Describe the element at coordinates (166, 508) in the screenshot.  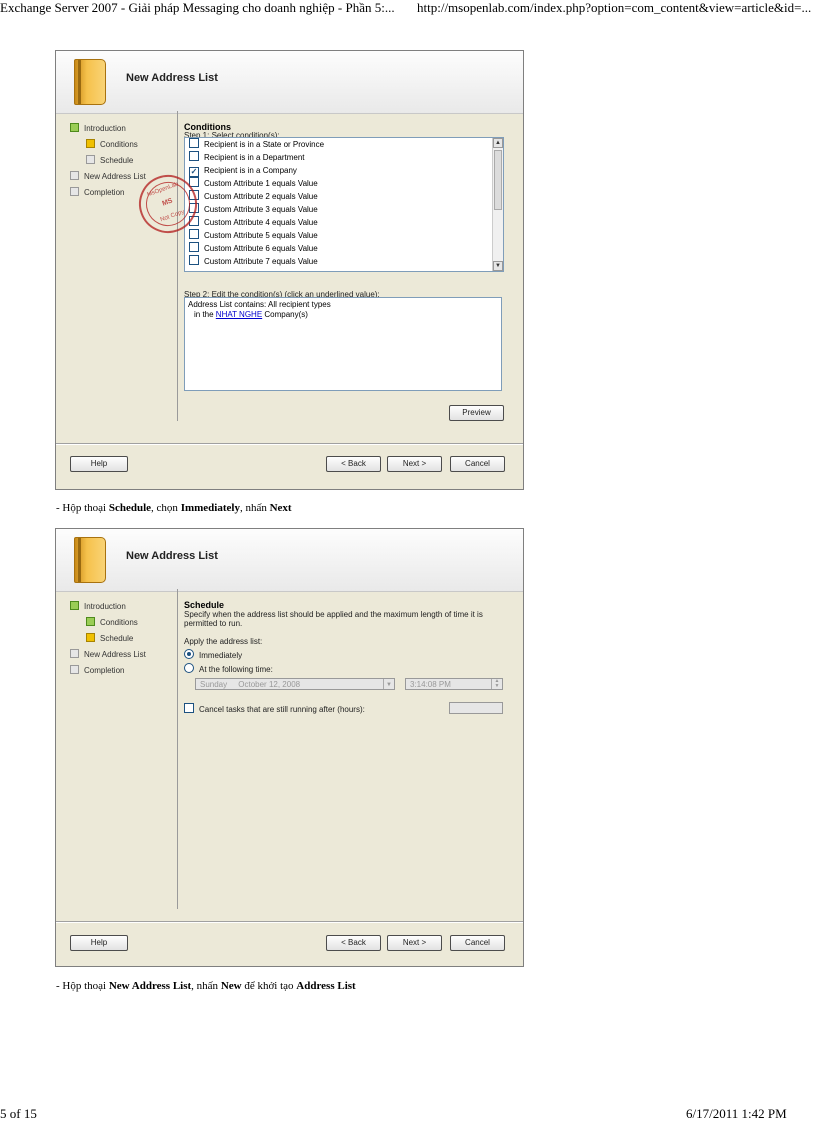
I see `caption-text: , chọn` at that location.